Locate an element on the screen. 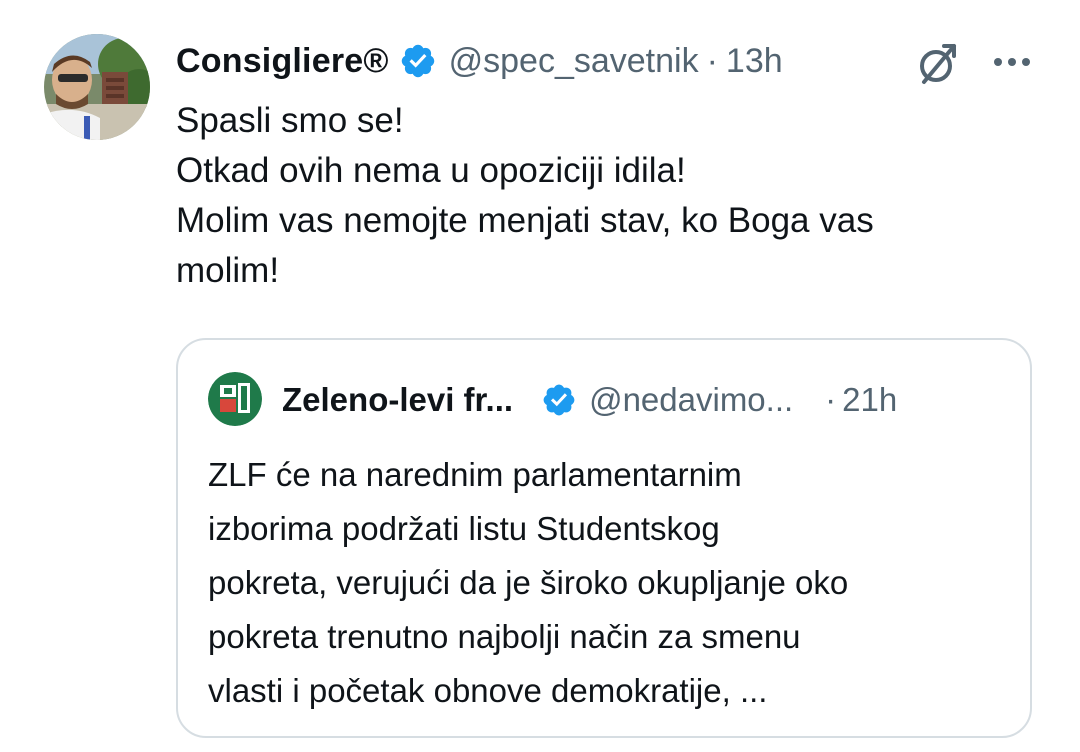 The image size is (1080, 752). tweet-text-line: Otkad ovih nema u opoziciji idila! is located at coordinates (431, 170).